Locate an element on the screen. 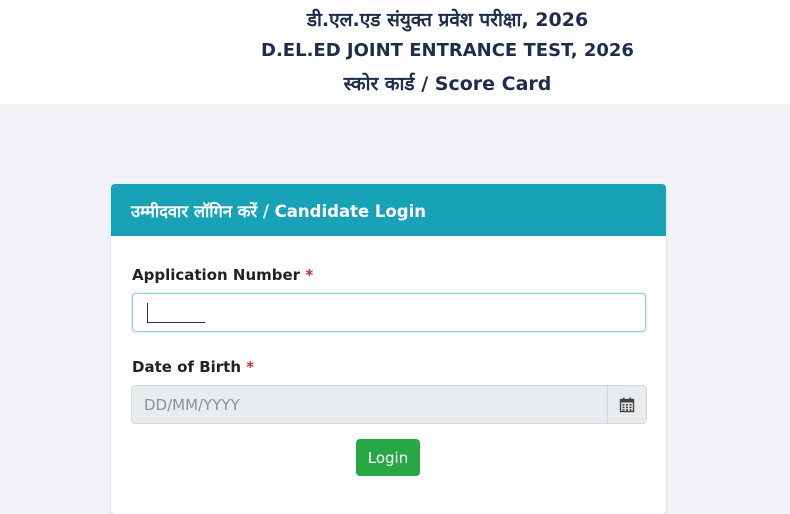 This screenshot has width=790, height=514. title-english: D.EL.ED JOINT ENTRANCE TEST, 2026 is located at coordinates (447, 50).